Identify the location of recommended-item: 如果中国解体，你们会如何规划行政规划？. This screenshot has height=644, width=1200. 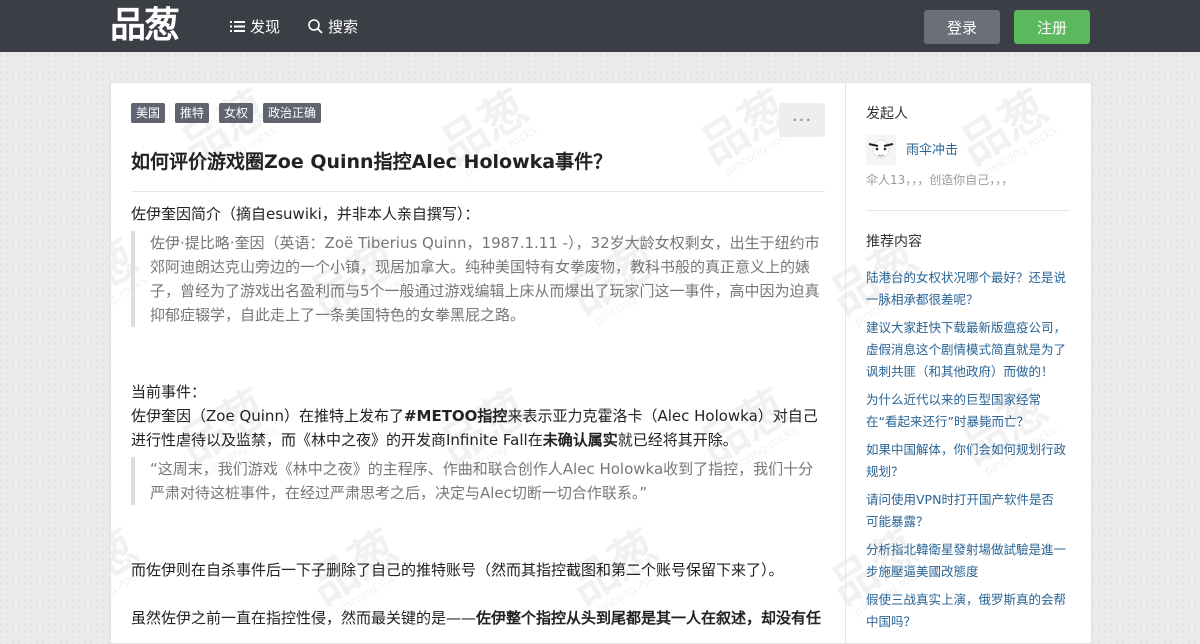
(966, 461).